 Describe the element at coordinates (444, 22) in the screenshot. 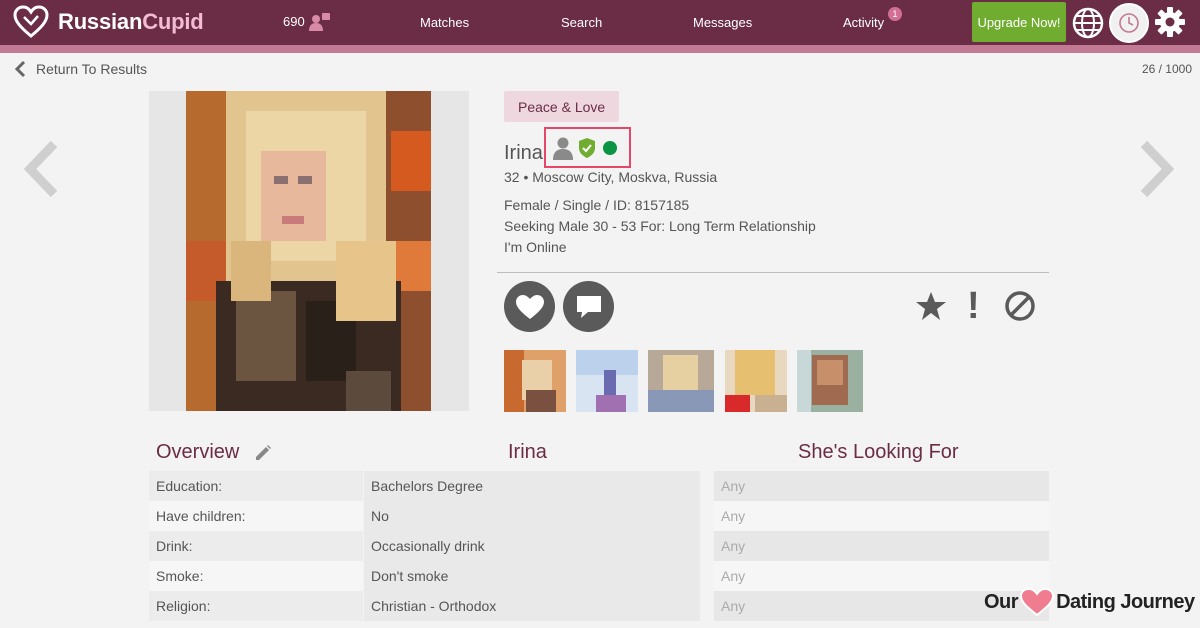

I see `nav-matches: Matches` at that location.